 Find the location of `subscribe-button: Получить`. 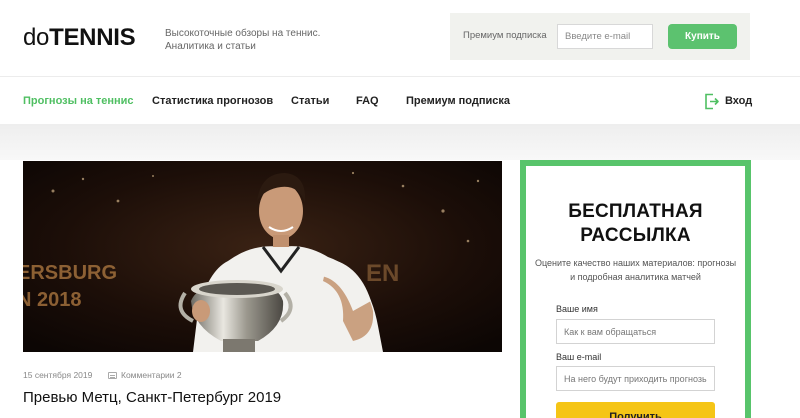

subscribe-button: Получить is located at coordinates (635, 410).